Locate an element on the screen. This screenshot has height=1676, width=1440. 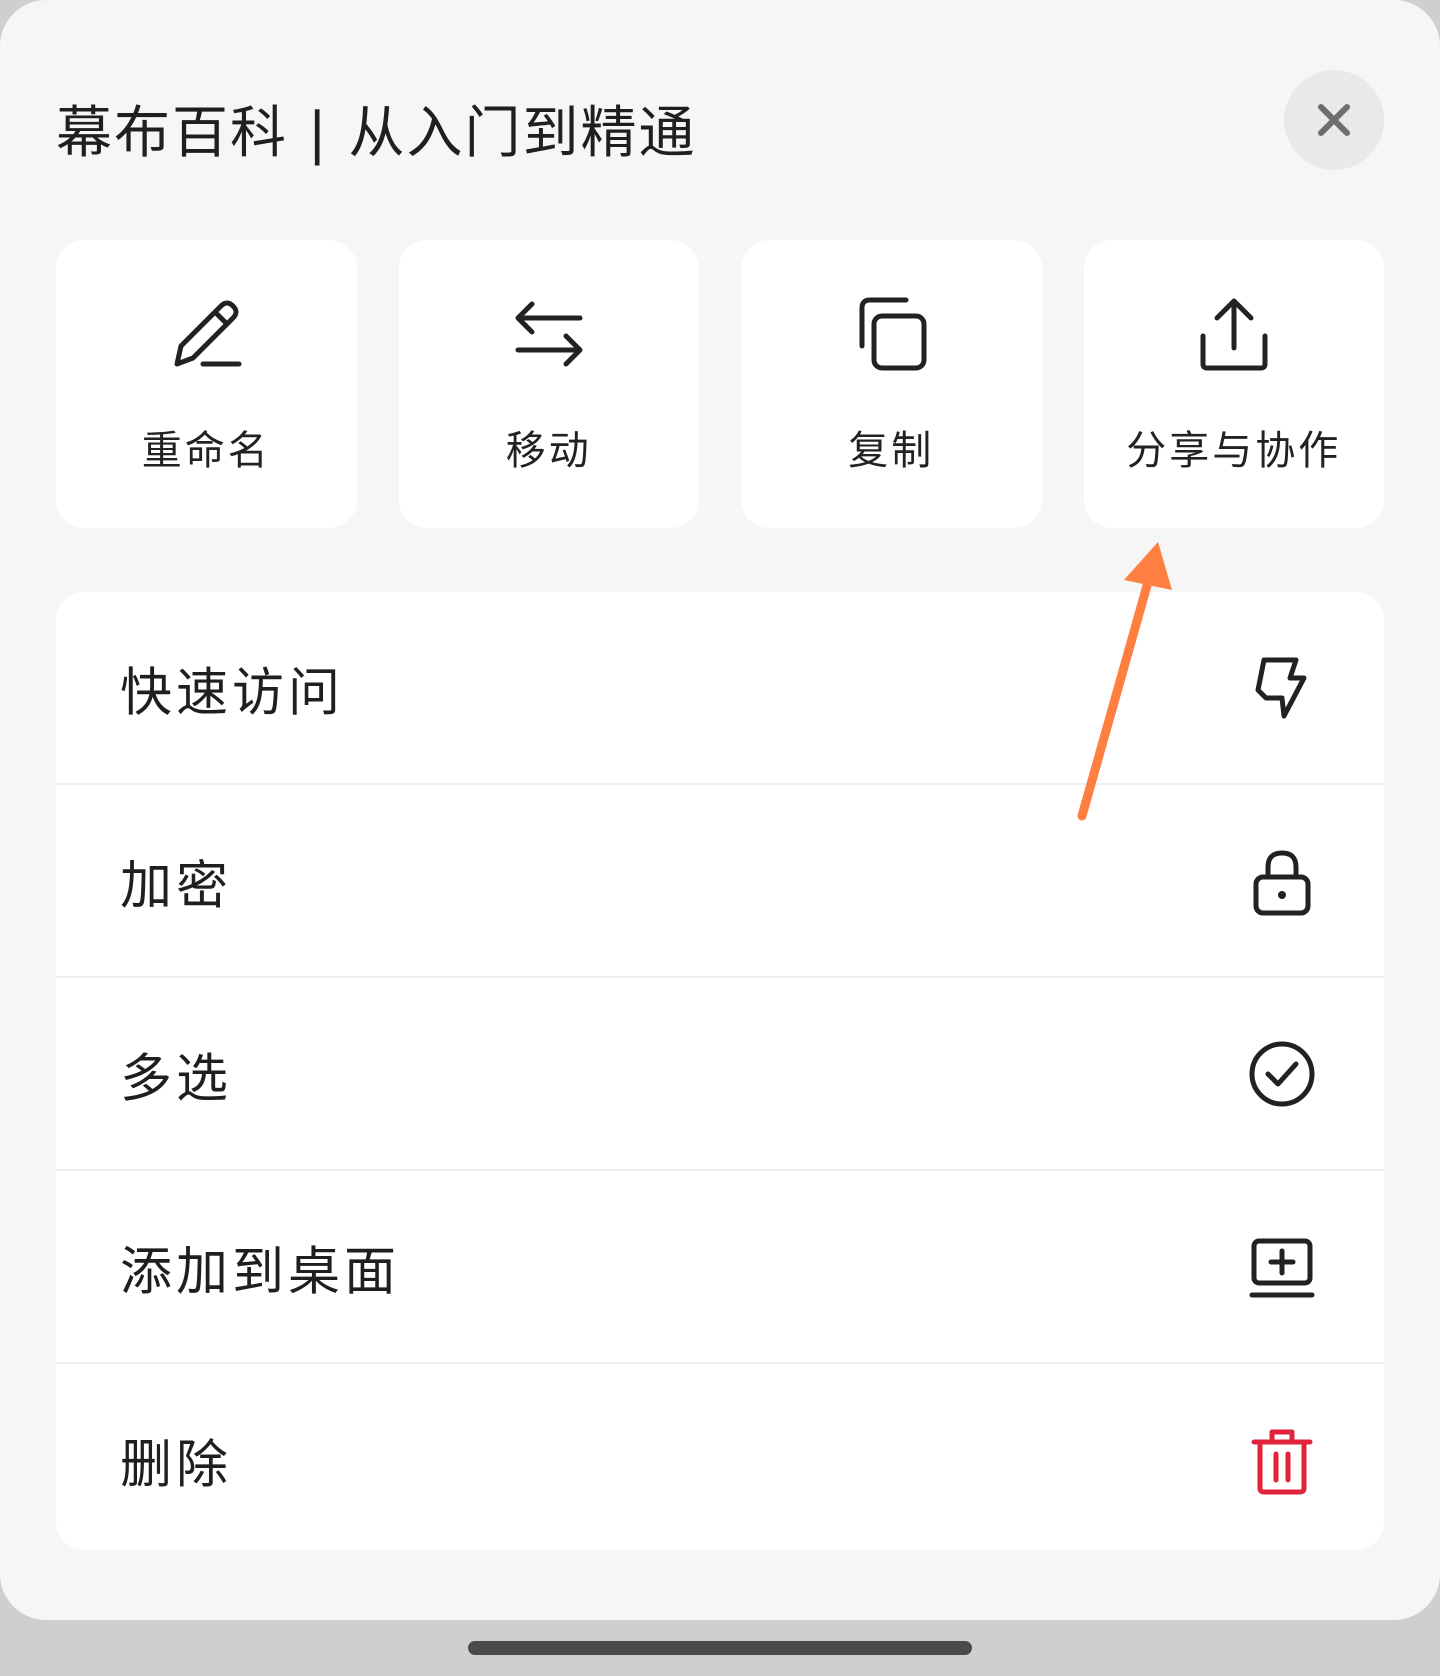
pencil-icon is located at coordinates (208, 333).